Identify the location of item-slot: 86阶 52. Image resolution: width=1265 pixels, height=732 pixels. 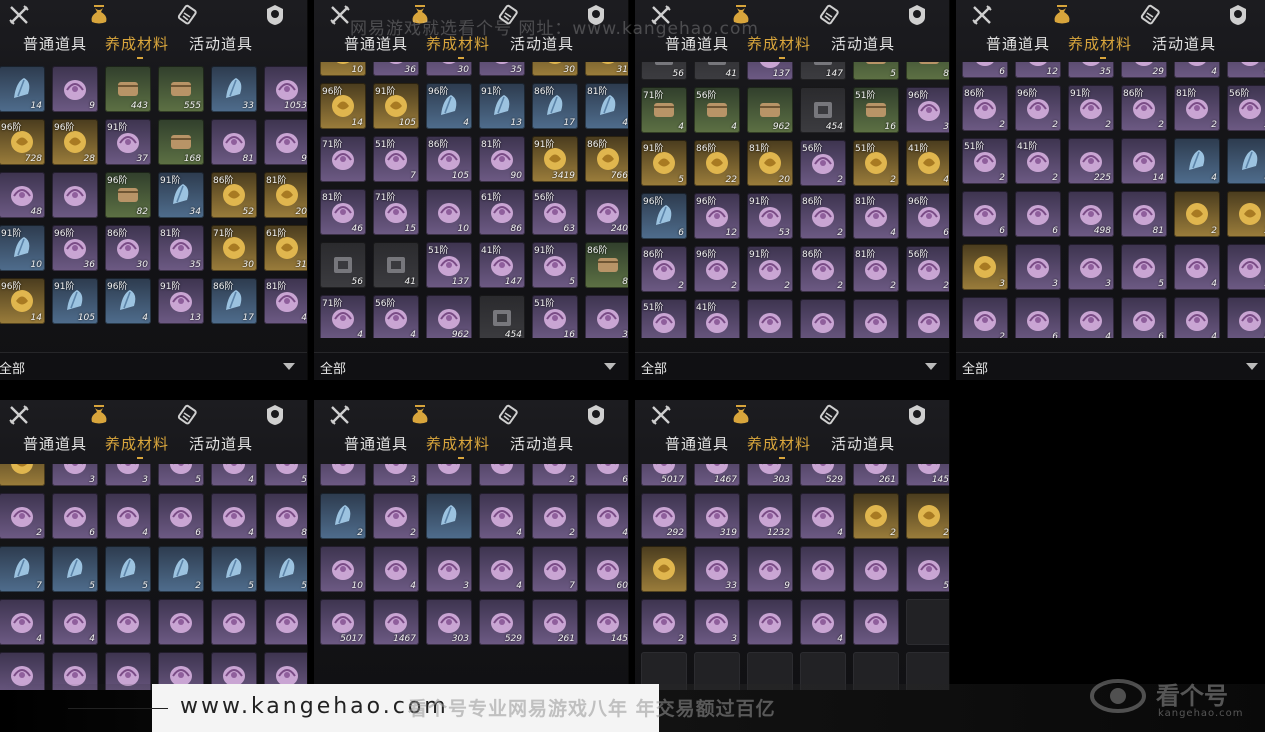
(234, 195).